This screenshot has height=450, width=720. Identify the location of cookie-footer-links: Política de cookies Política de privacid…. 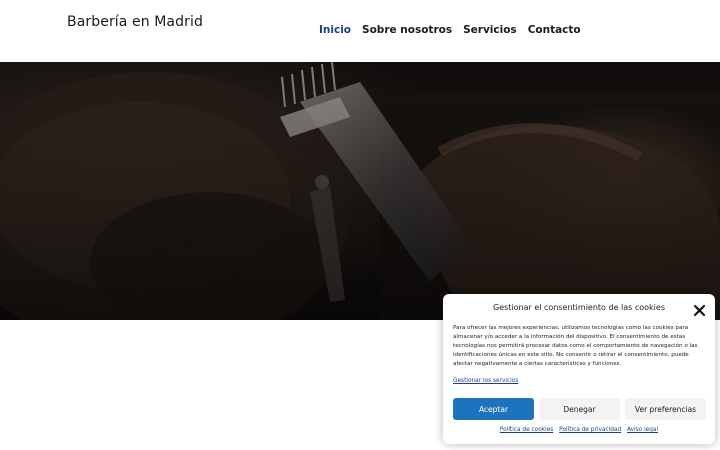
(579, 430).